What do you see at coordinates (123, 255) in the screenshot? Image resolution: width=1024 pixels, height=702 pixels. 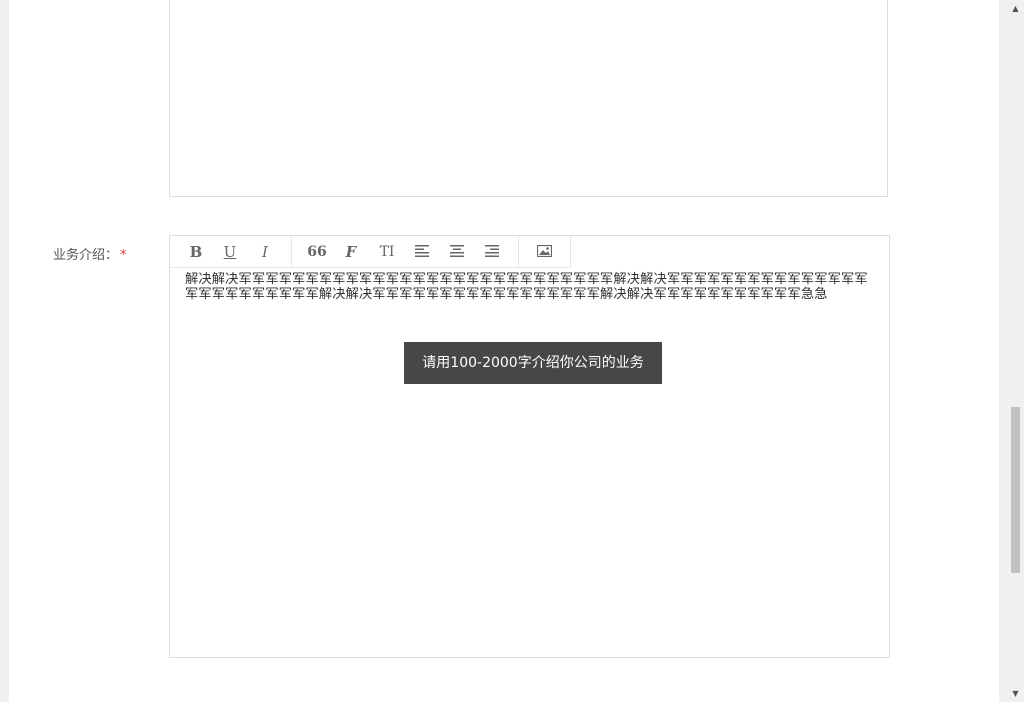 I see `required-mark: *` at bounding box center [123, 255].